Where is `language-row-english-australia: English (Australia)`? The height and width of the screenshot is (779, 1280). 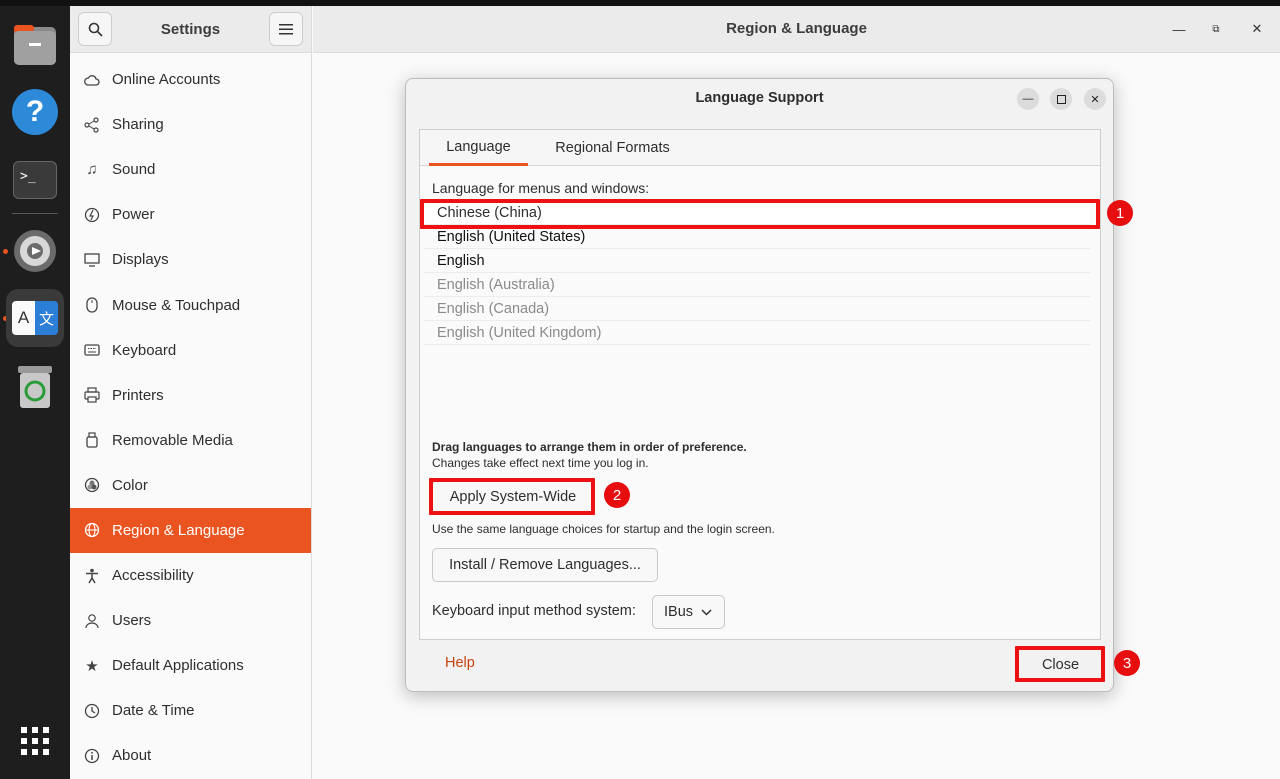 language-row-english-australia: English (Australia) is located at coordinates (757, 285).